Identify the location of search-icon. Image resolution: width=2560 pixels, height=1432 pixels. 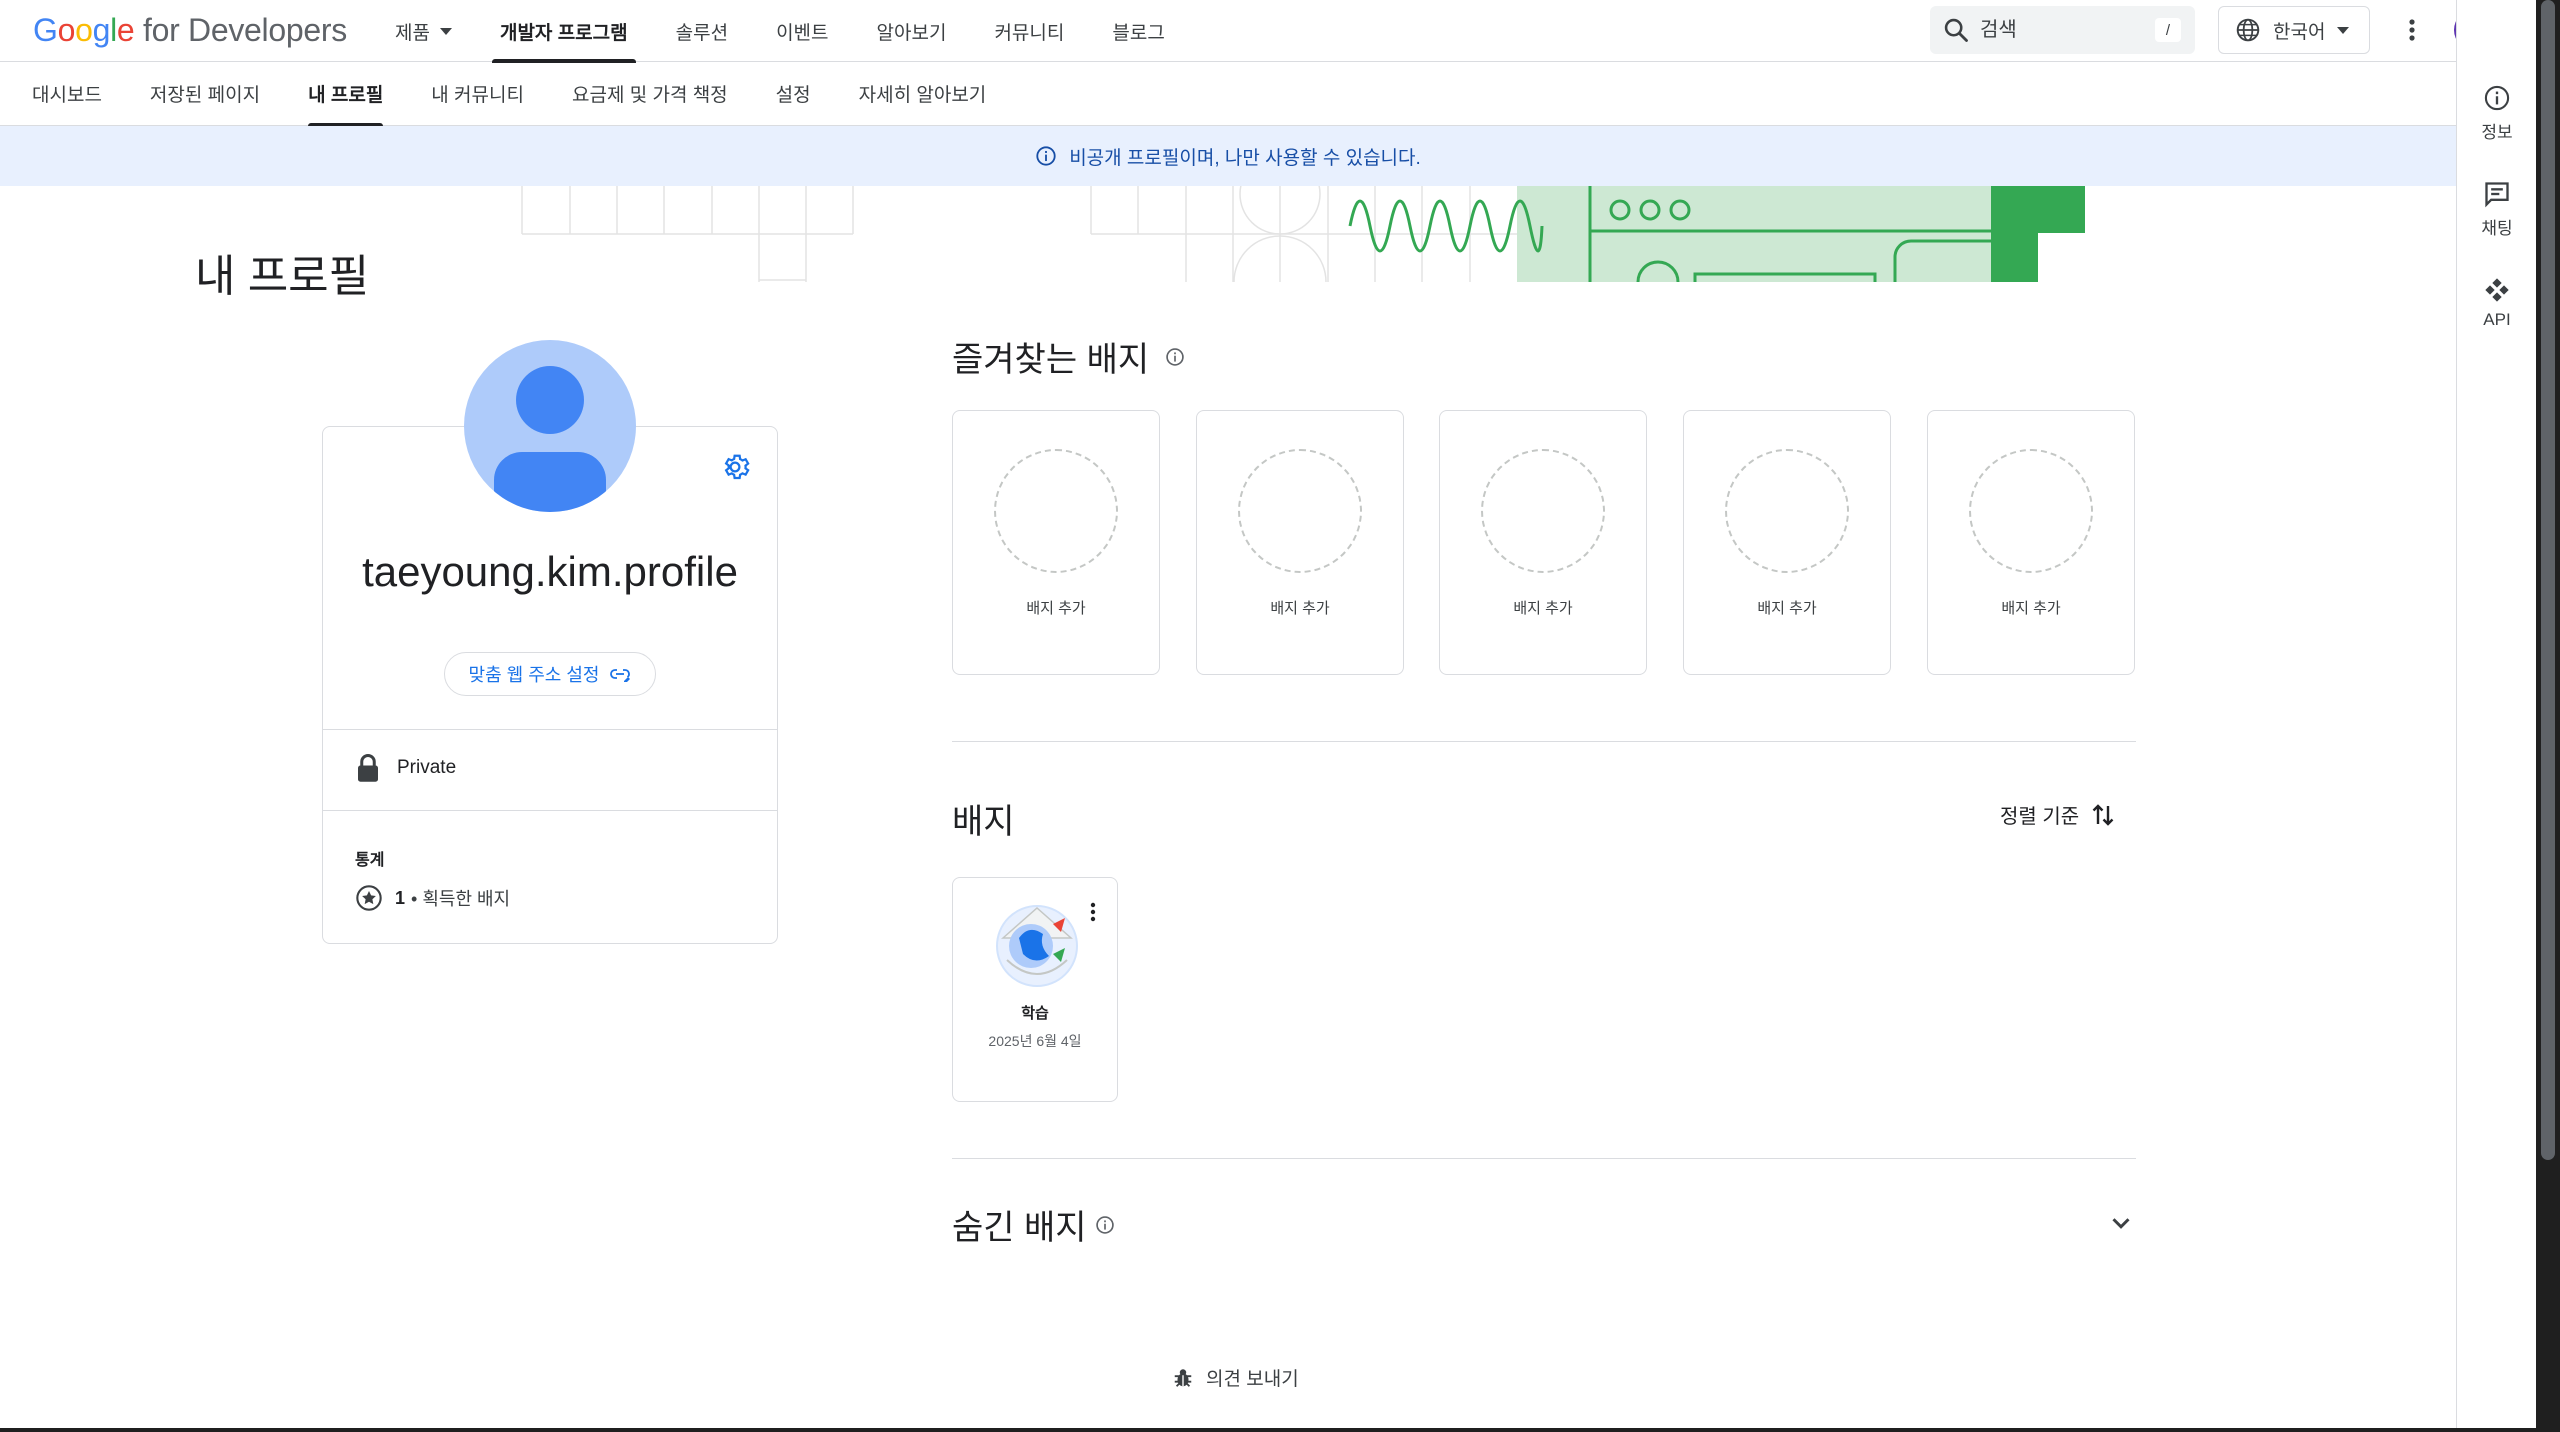
(1956, 30).